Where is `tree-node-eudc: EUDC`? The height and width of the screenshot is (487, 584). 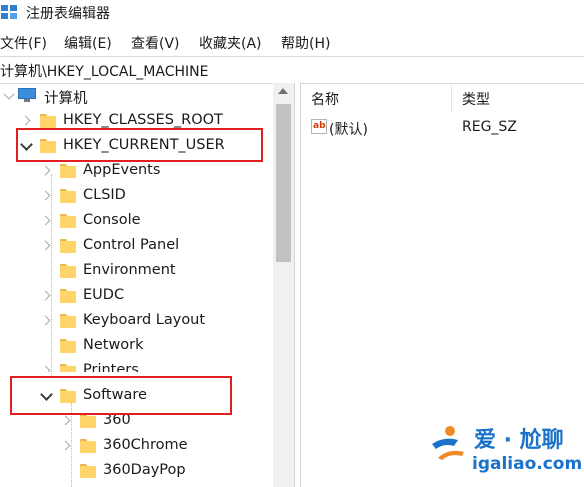 tree-node-eudc: EUDC is located at coordinates (136, 297).